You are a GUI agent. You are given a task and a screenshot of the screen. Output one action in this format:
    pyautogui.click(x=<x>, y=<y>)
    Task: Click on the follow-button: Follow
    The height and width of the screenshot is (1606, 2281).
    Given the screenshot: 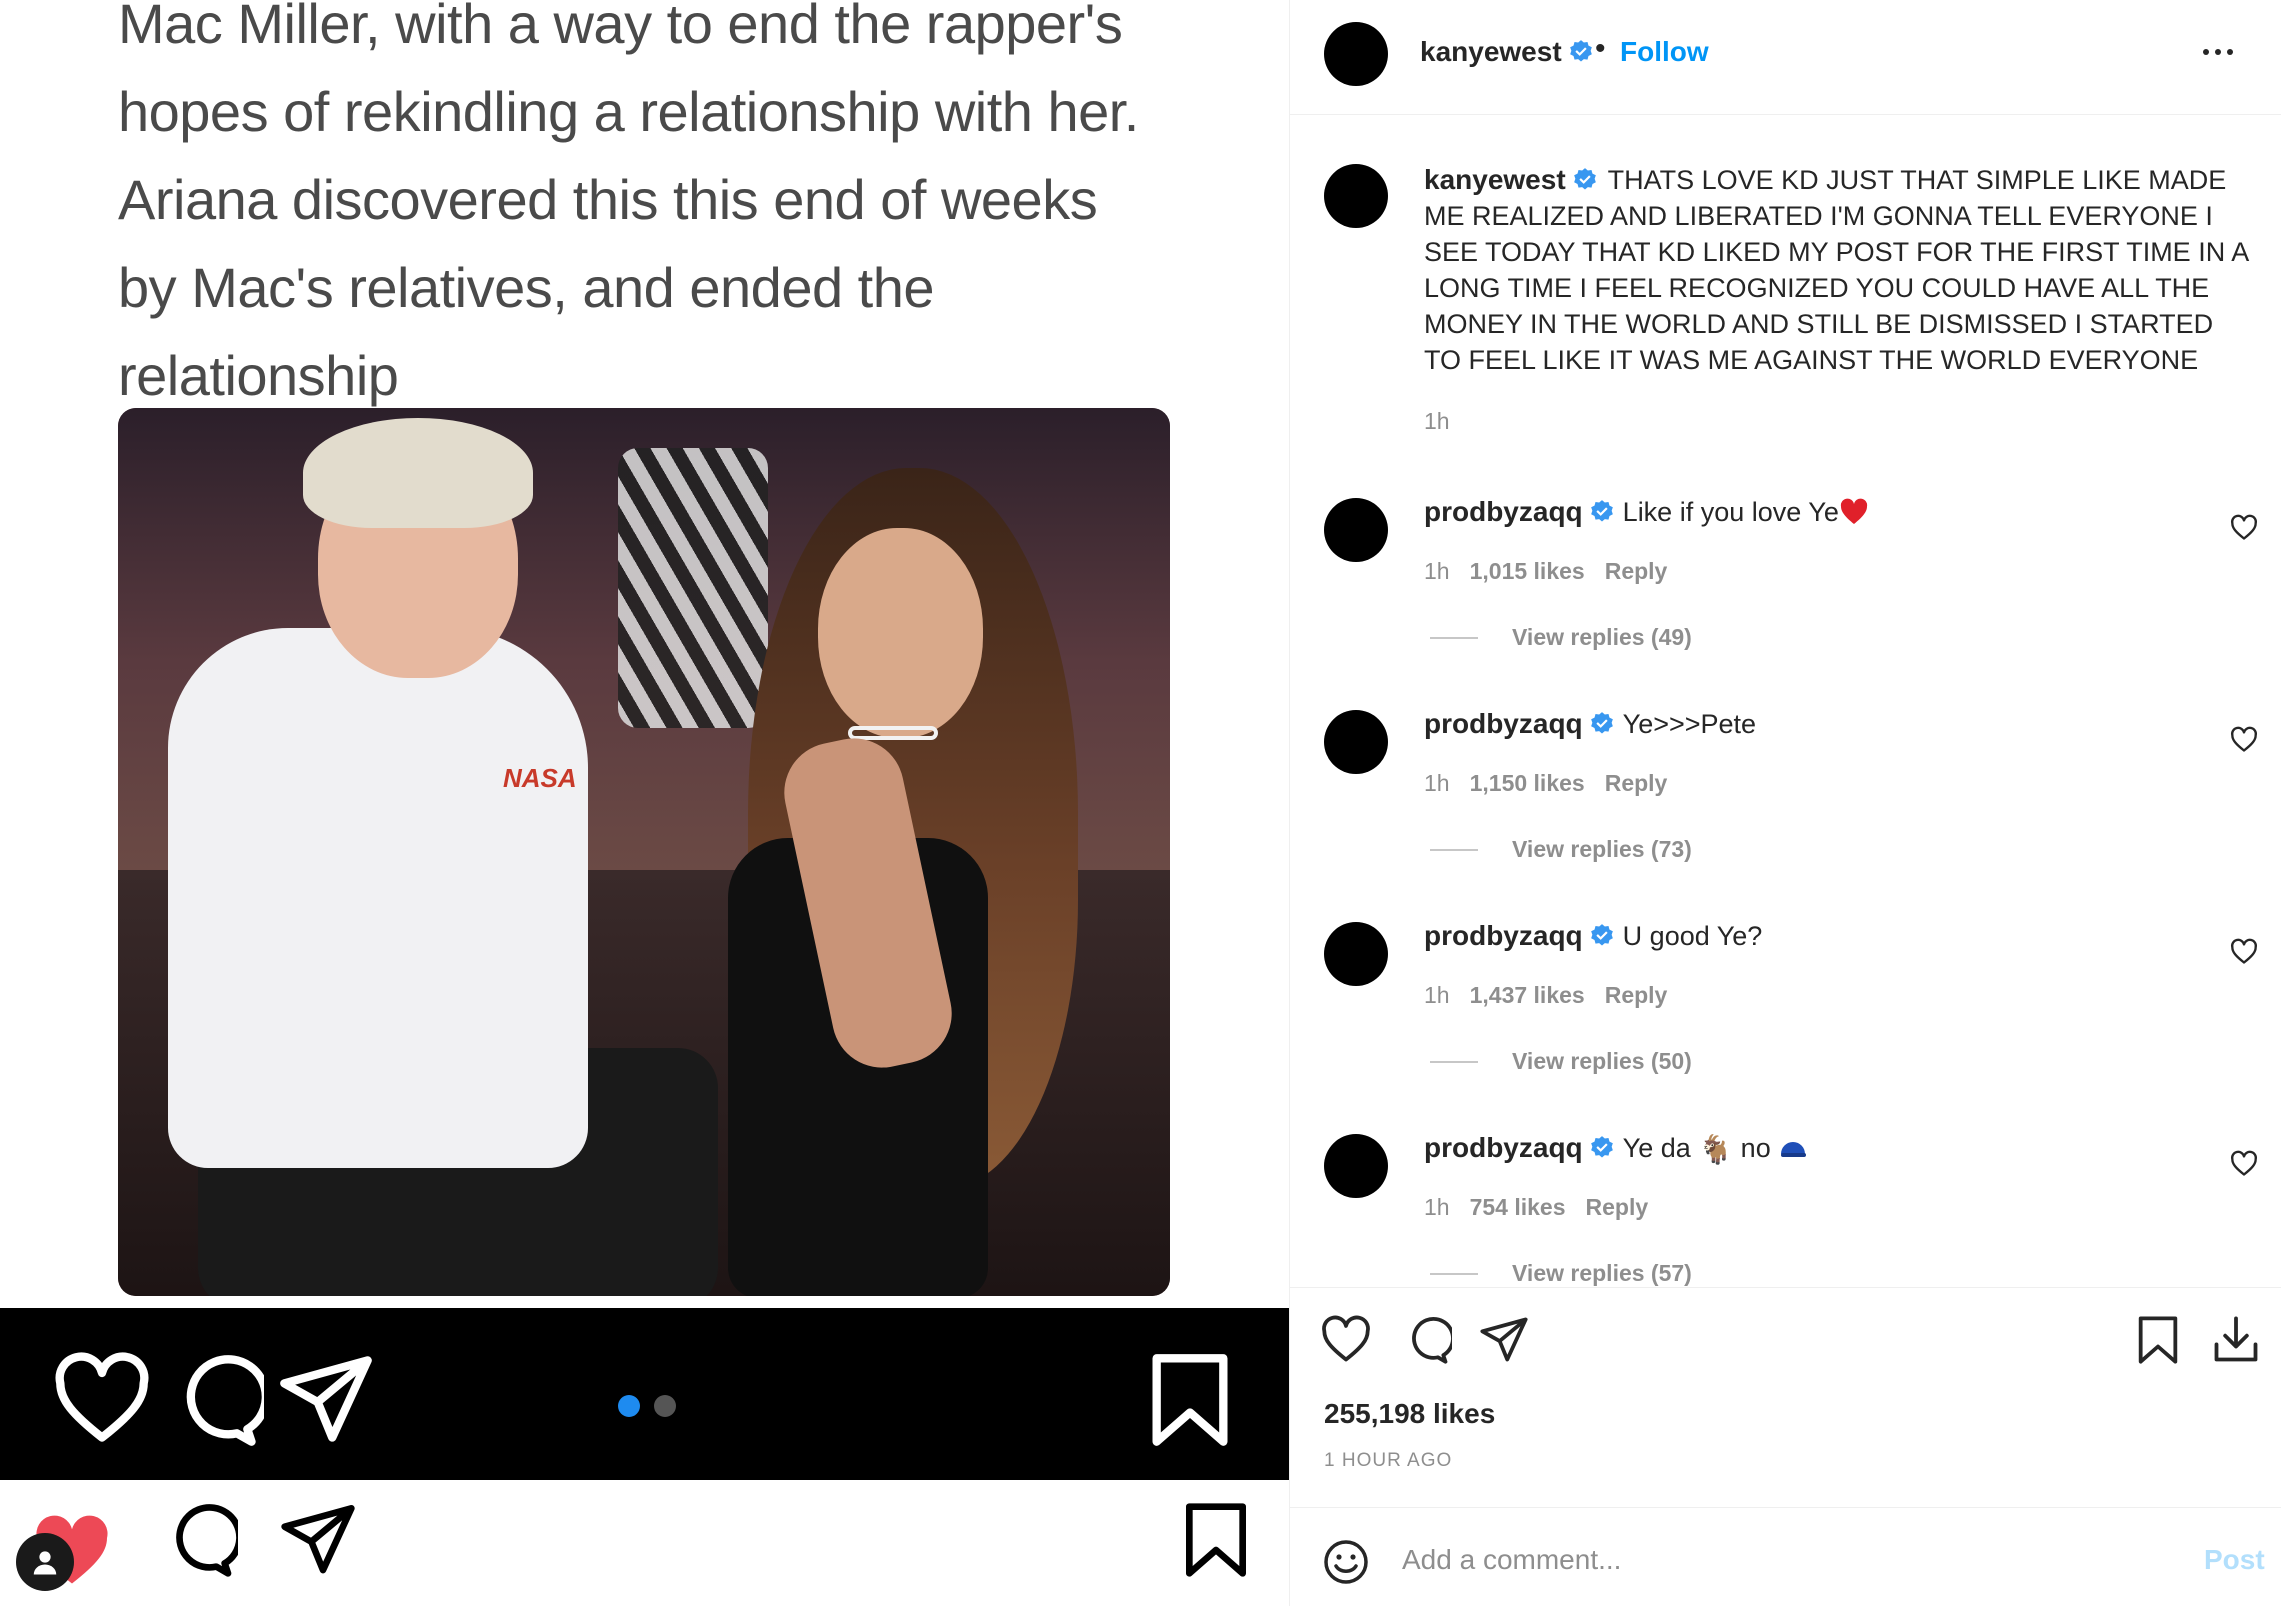 What is the action you would take?
    pyautogui.click(x=1664, y=52)
    